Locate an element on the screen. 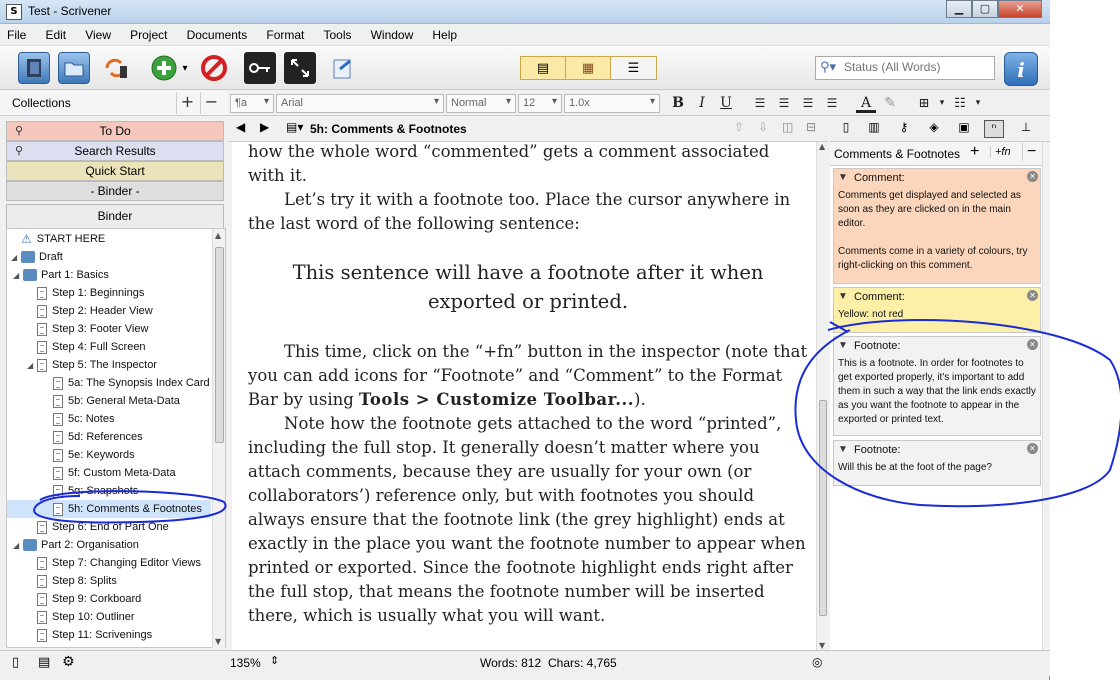 The width and height of the screenshot is (1120, 680). keywords-icon: ⚷ is located at coordinates (904, 129).